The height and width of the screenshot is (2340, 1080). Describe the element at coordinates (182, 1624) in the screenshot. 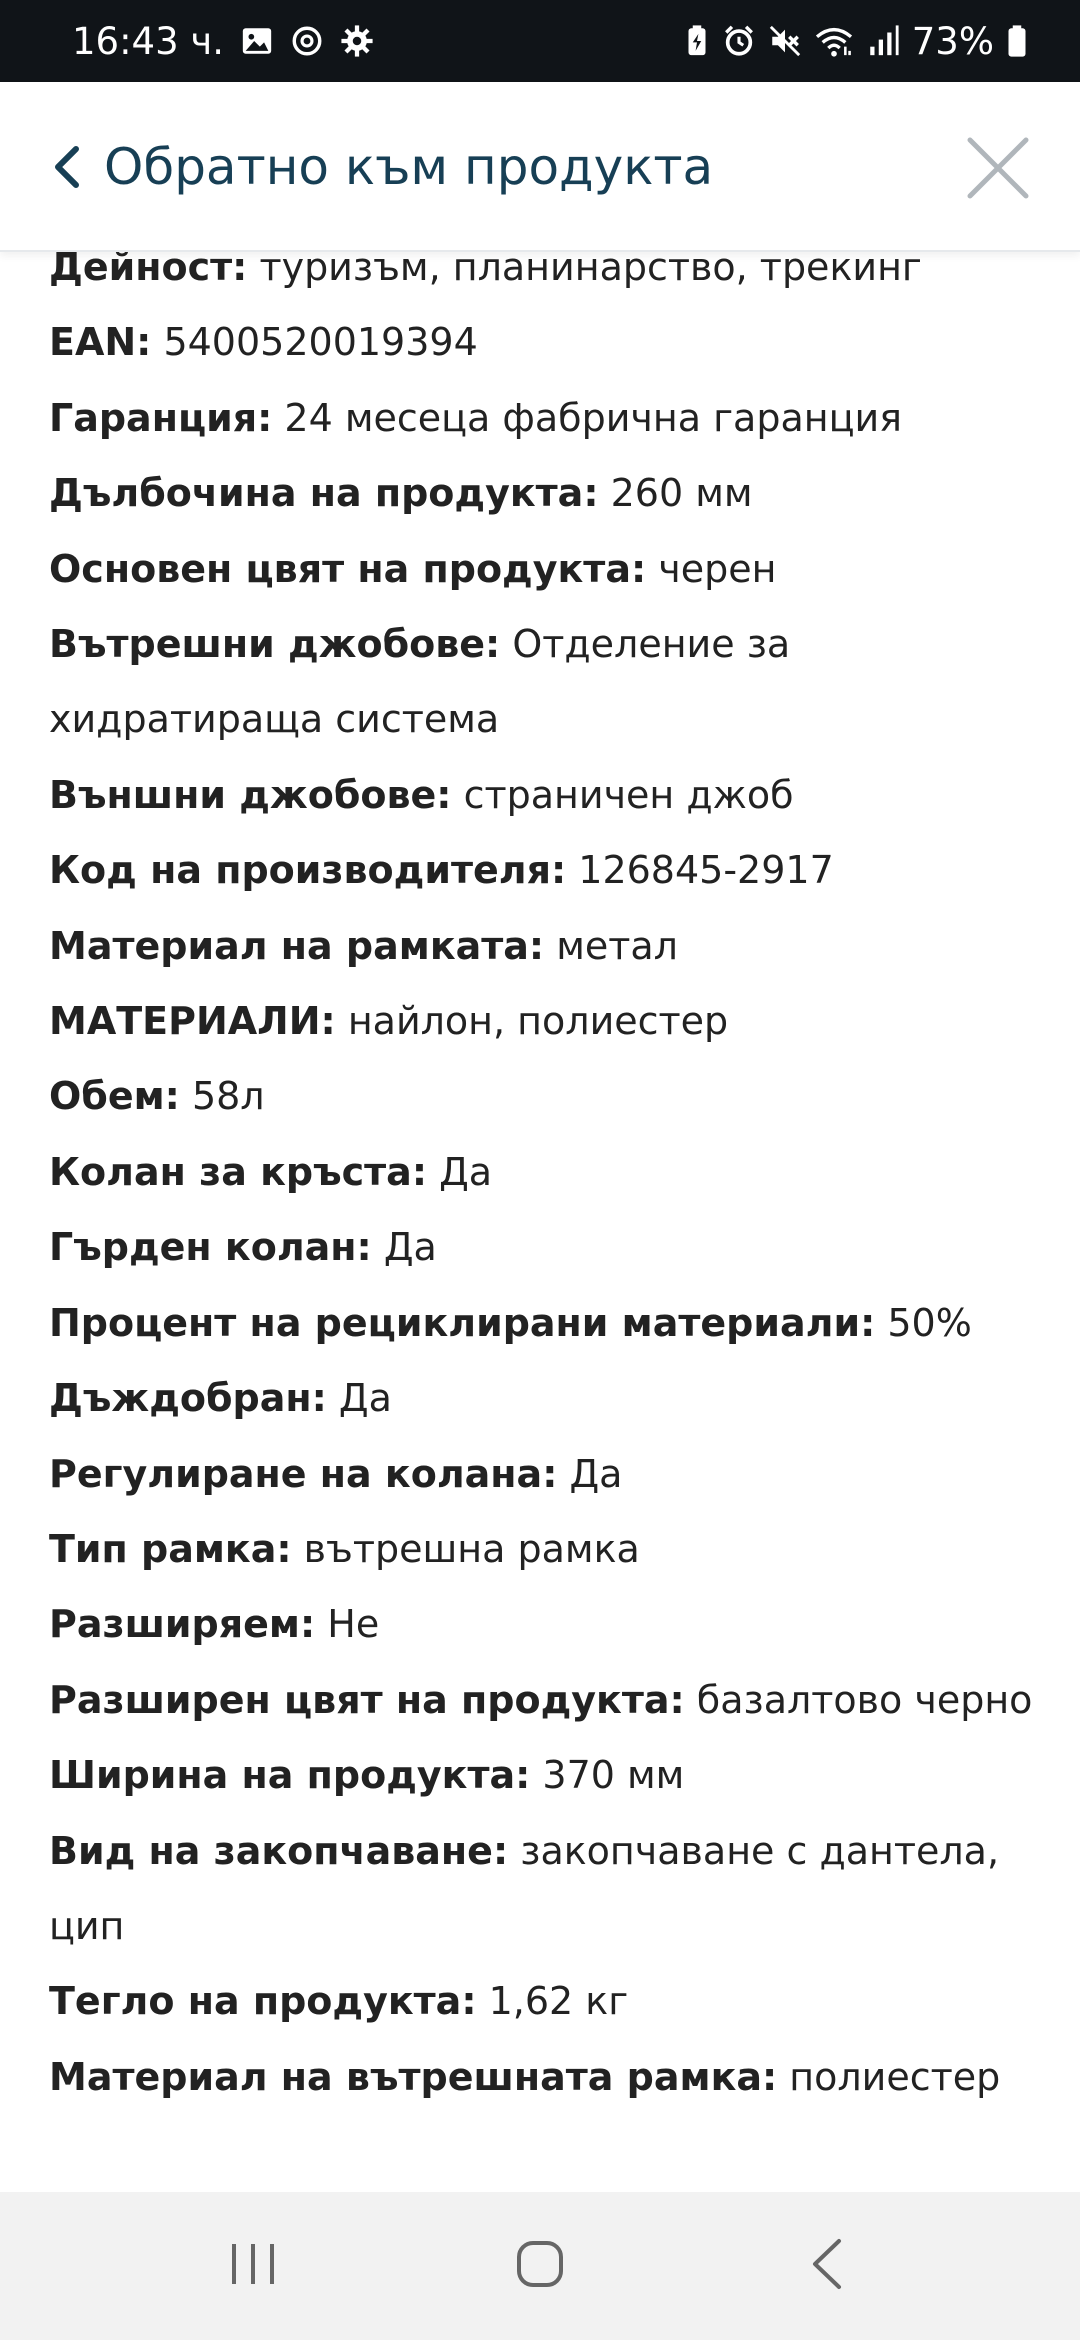

I see `spec-label: Разширяем:` at that location.